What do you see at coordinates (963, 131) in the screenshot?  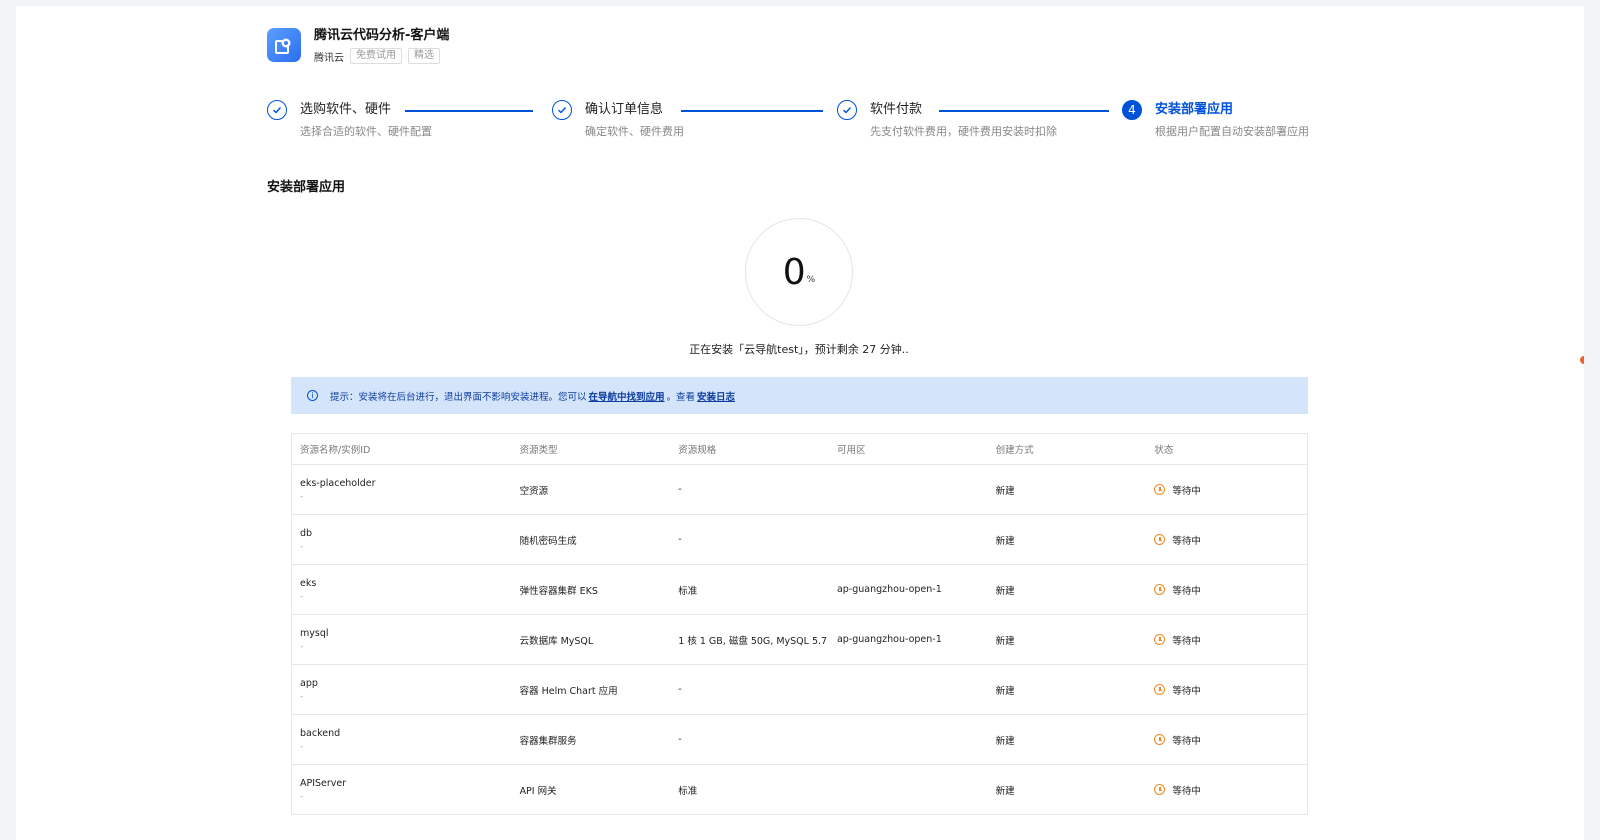 I see `step-desc: 先支付软件费用，硬件费用安装时扣除` at bounding box center [963, 131].